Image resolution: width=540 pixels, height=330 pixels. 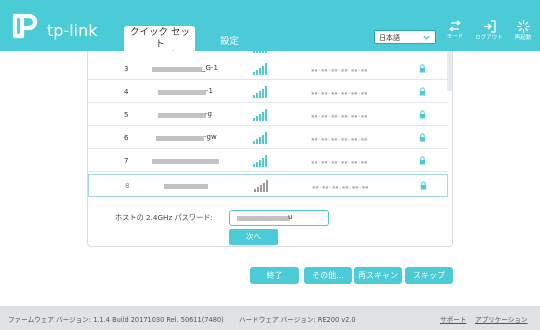 I want to click on mode-label: モード, so click(x=455, y=37).